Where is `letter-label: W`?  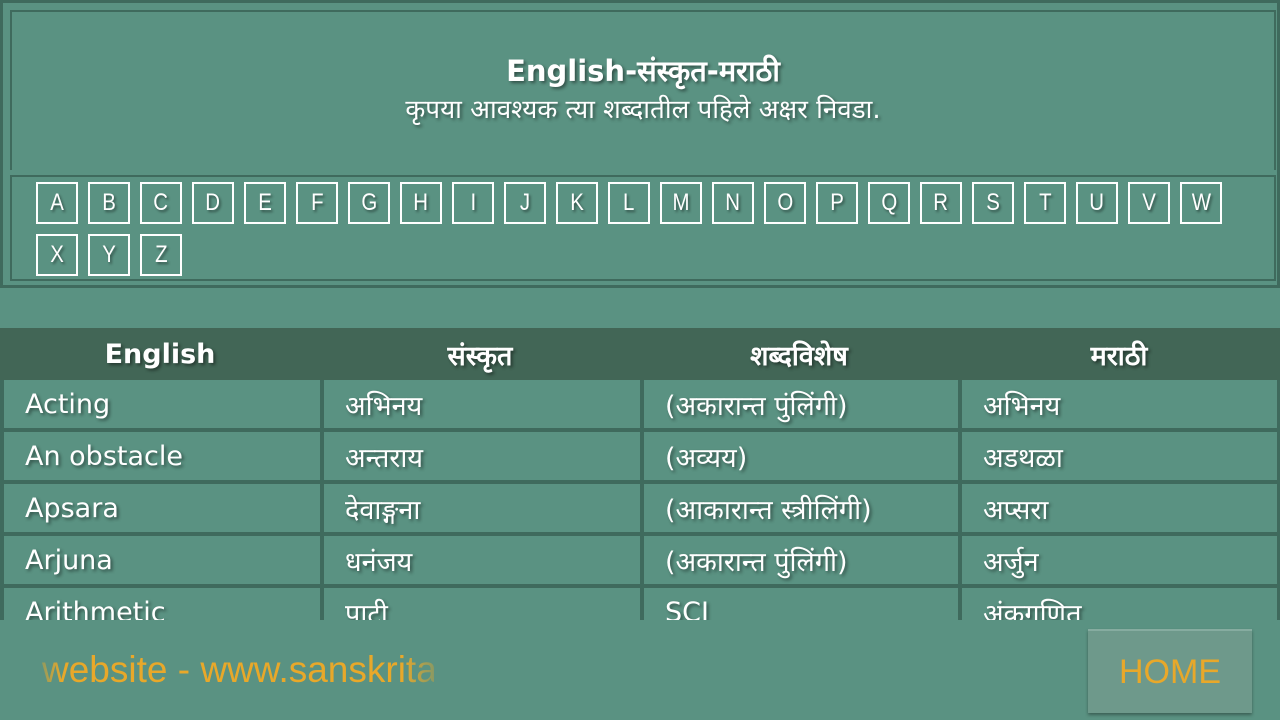
letter-label: W is located at coordinates (1201, 202).